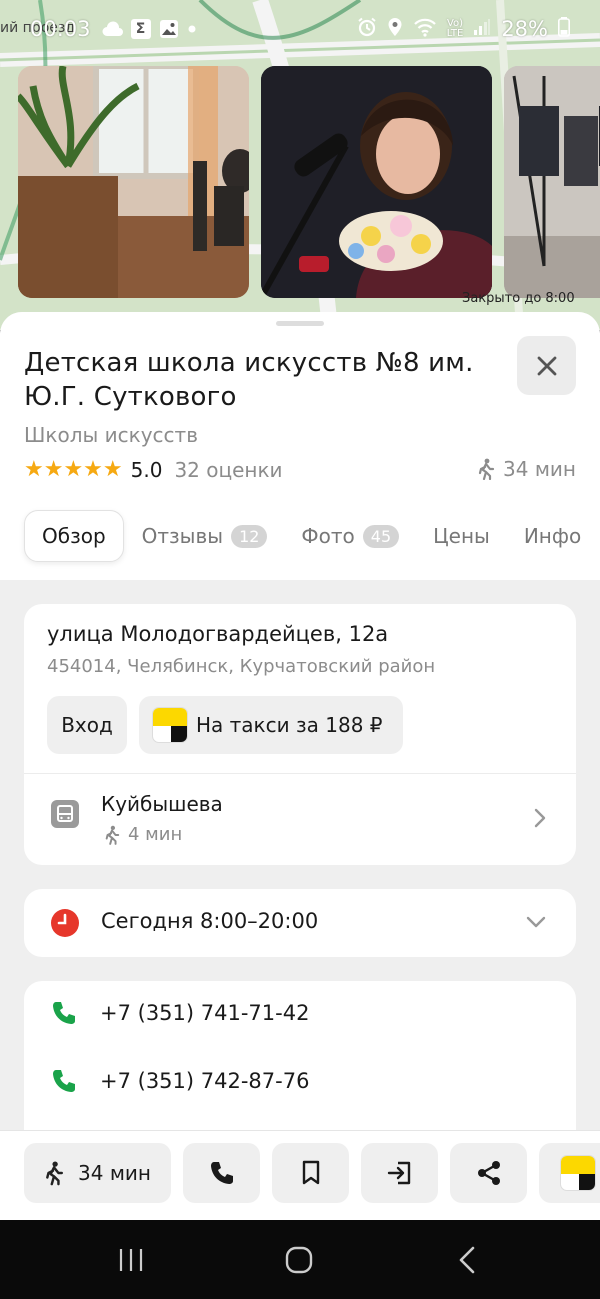 This screenshot has width=600, height=1299. I want to click on transit-walk: 4 мин, so click(143, 834).